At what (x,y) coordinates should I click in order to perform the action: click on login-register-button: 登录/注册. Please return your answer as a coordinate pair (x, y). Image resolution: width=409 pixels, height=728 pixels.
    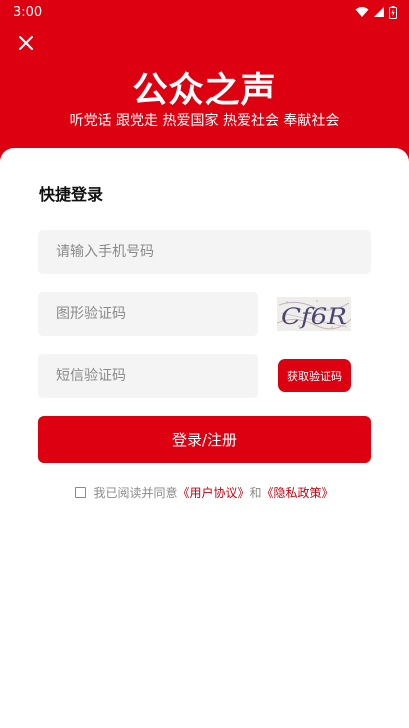
    Looking at the image, I should click on (204, 439).